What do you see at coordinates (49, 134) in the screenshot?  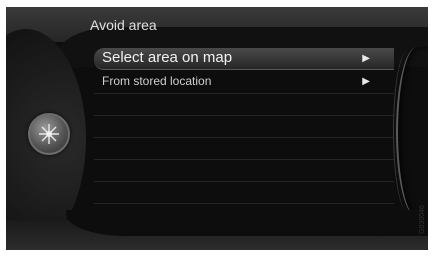 I see `navigation-knob-icon` at bounding box center [49, 134].